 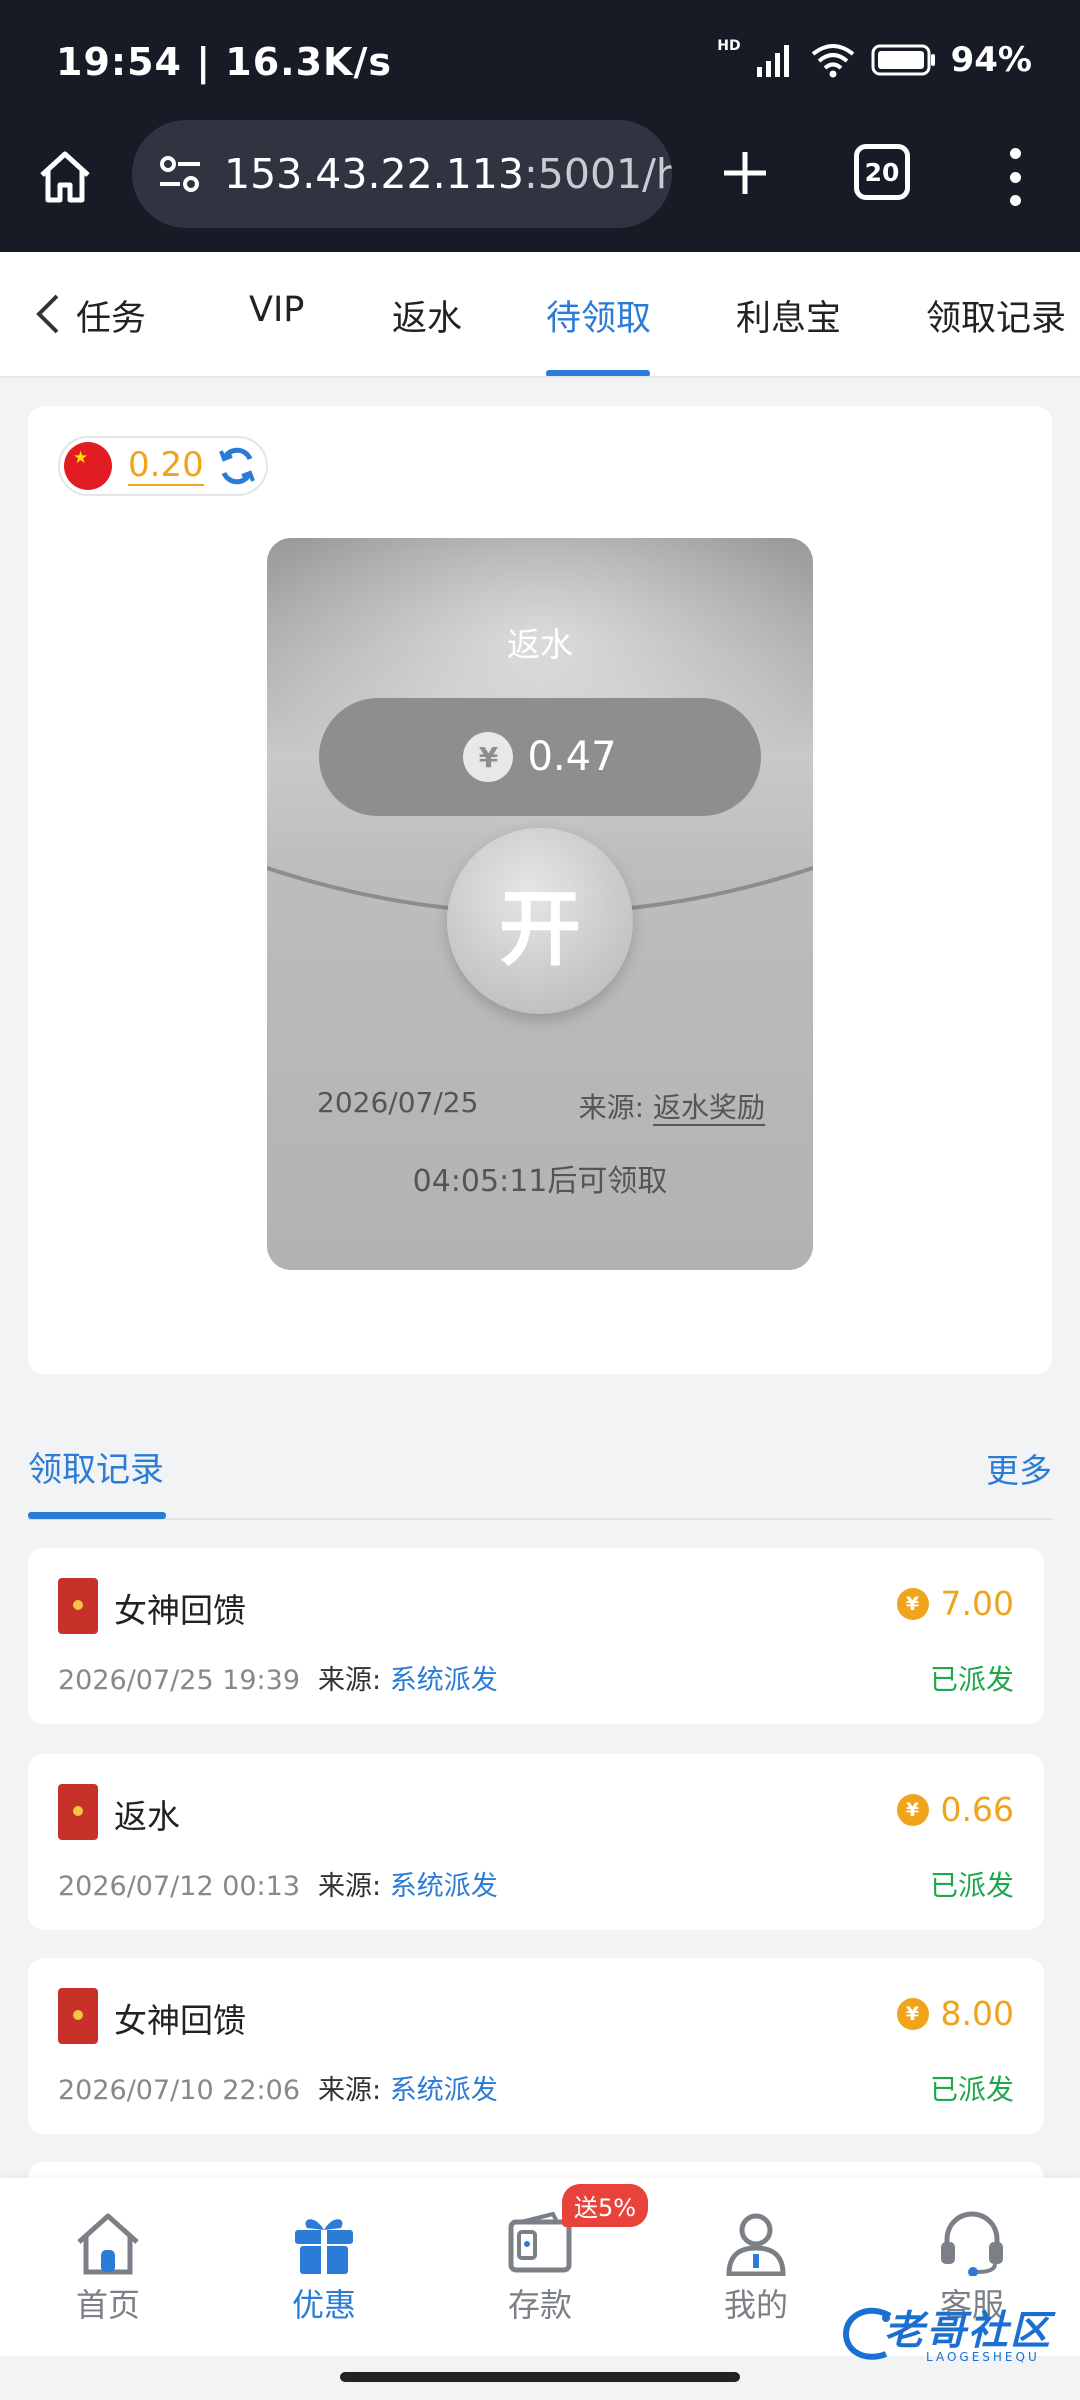 I want to click on record-amount: ¥0.66, so click(x=955, y=1809).